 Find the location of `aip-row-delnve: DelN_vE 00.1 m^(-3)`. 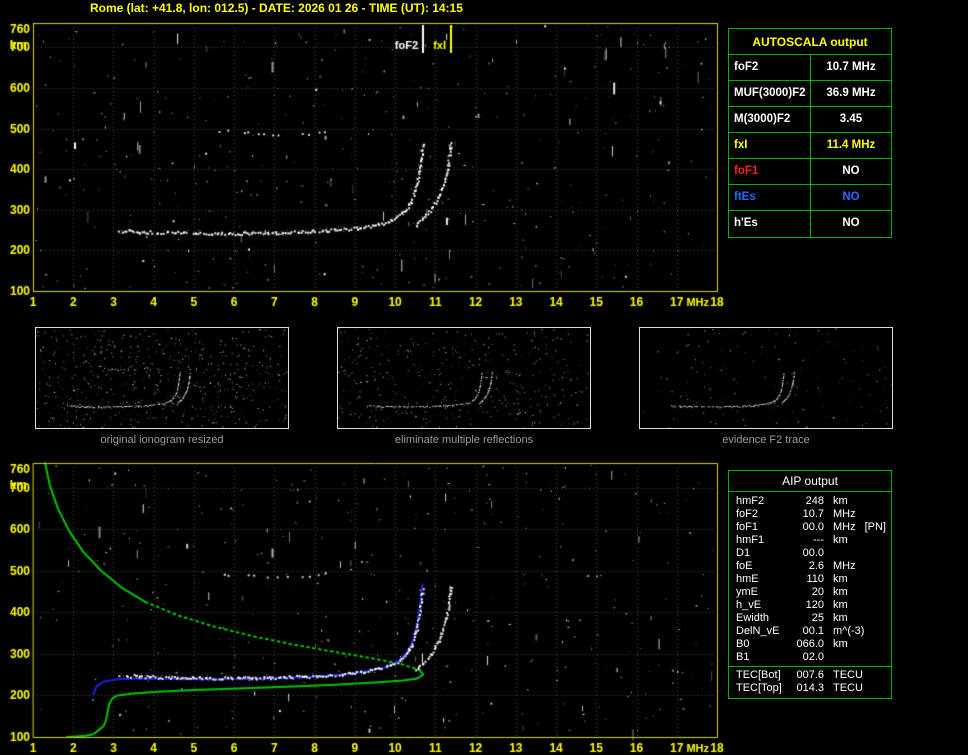

aip-row-delnve: DelN_vE 00.1 m^(-3) is located at coordinates (810, 631).